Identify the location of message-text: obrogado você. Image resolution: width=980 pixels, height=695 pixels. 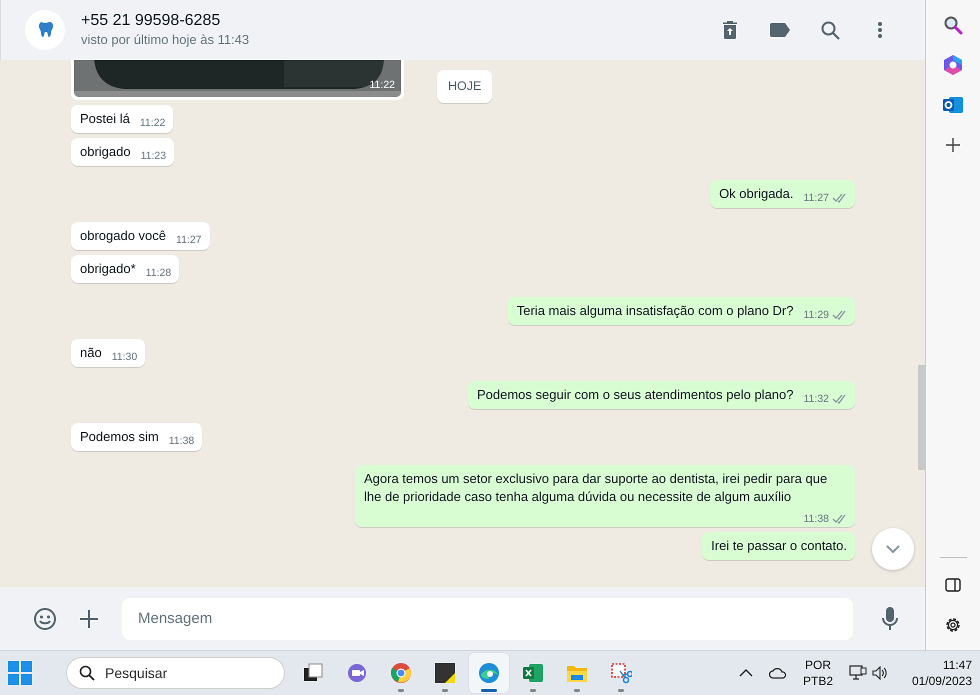
(123, 236).